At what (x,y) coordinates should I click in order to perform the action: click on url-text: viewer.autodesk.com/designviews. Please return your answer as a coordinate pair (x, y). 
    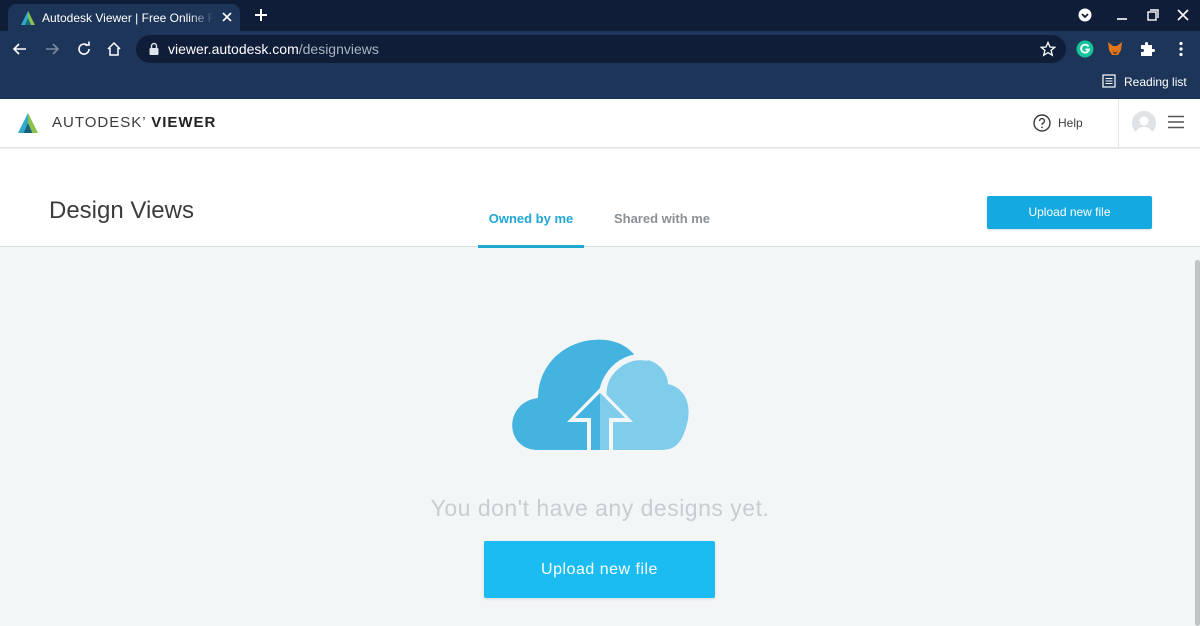
    Looking at the image, I should click on (273, 49).